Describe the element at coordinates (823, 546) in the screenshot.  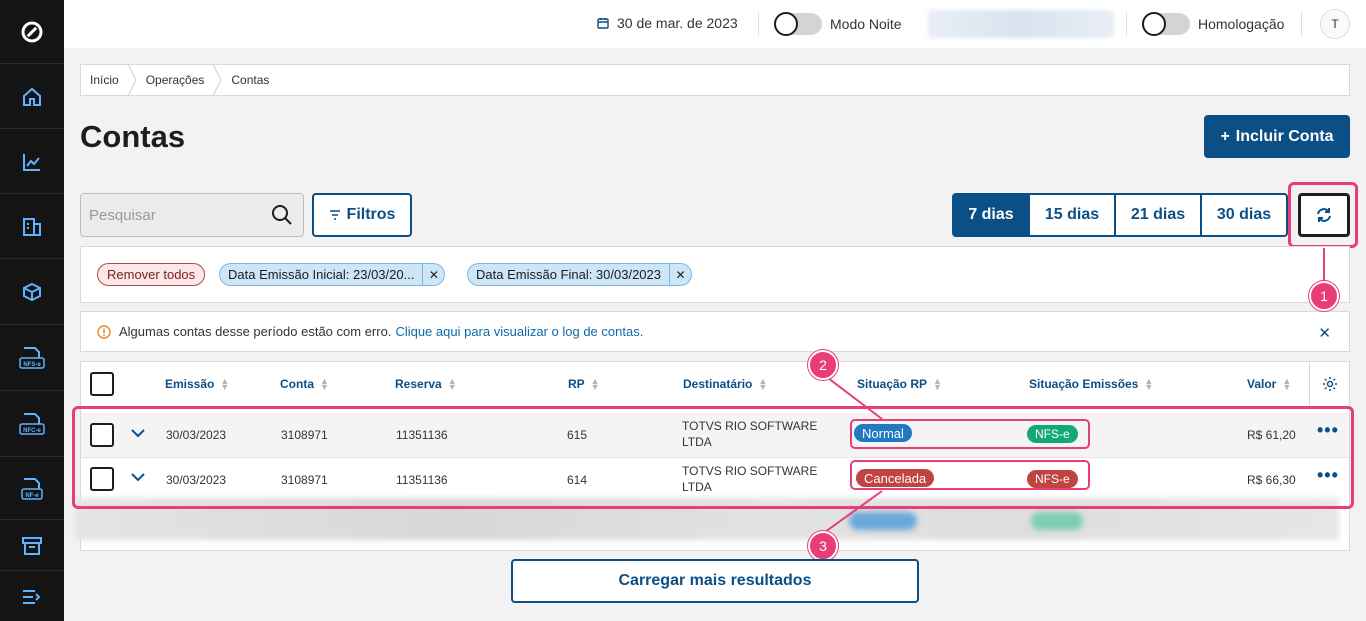
I see `callout-badge: 3` at that location.